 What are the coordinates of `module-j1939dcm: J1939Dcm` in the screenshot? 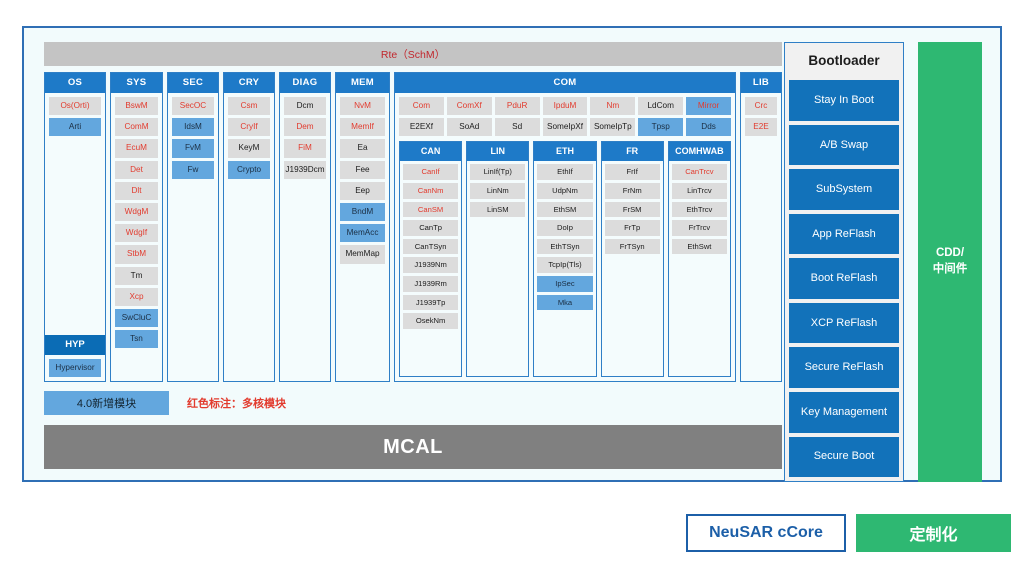 It's located at (305, 169).